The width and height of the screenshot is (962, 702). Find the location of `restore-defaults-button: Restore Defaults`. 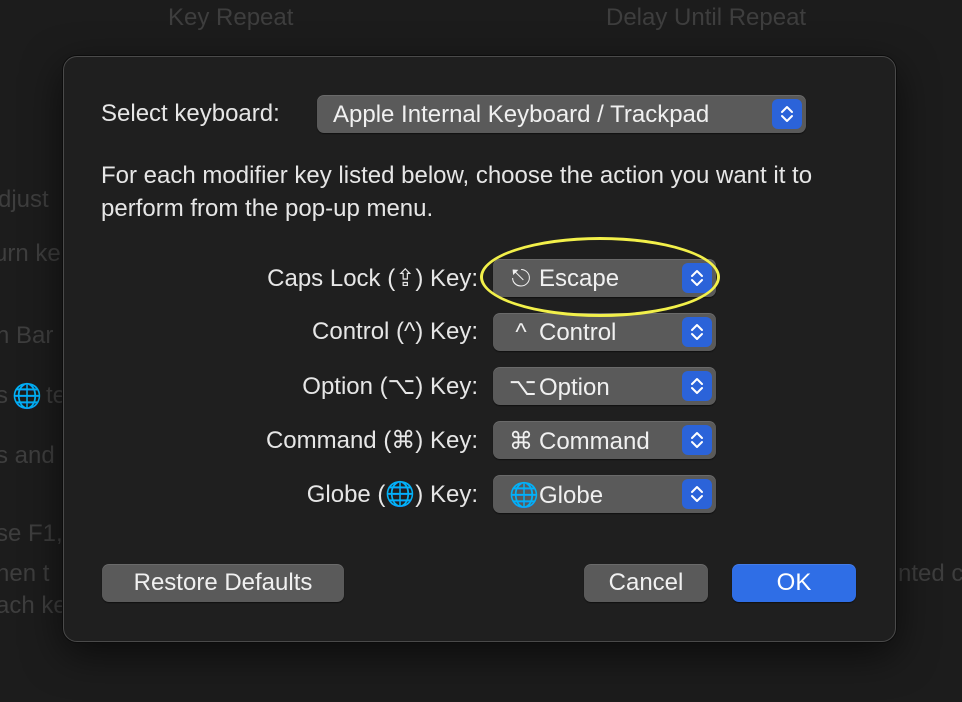

restore-defaults-button: Restore Defaults is located at coordinates (223, 583).